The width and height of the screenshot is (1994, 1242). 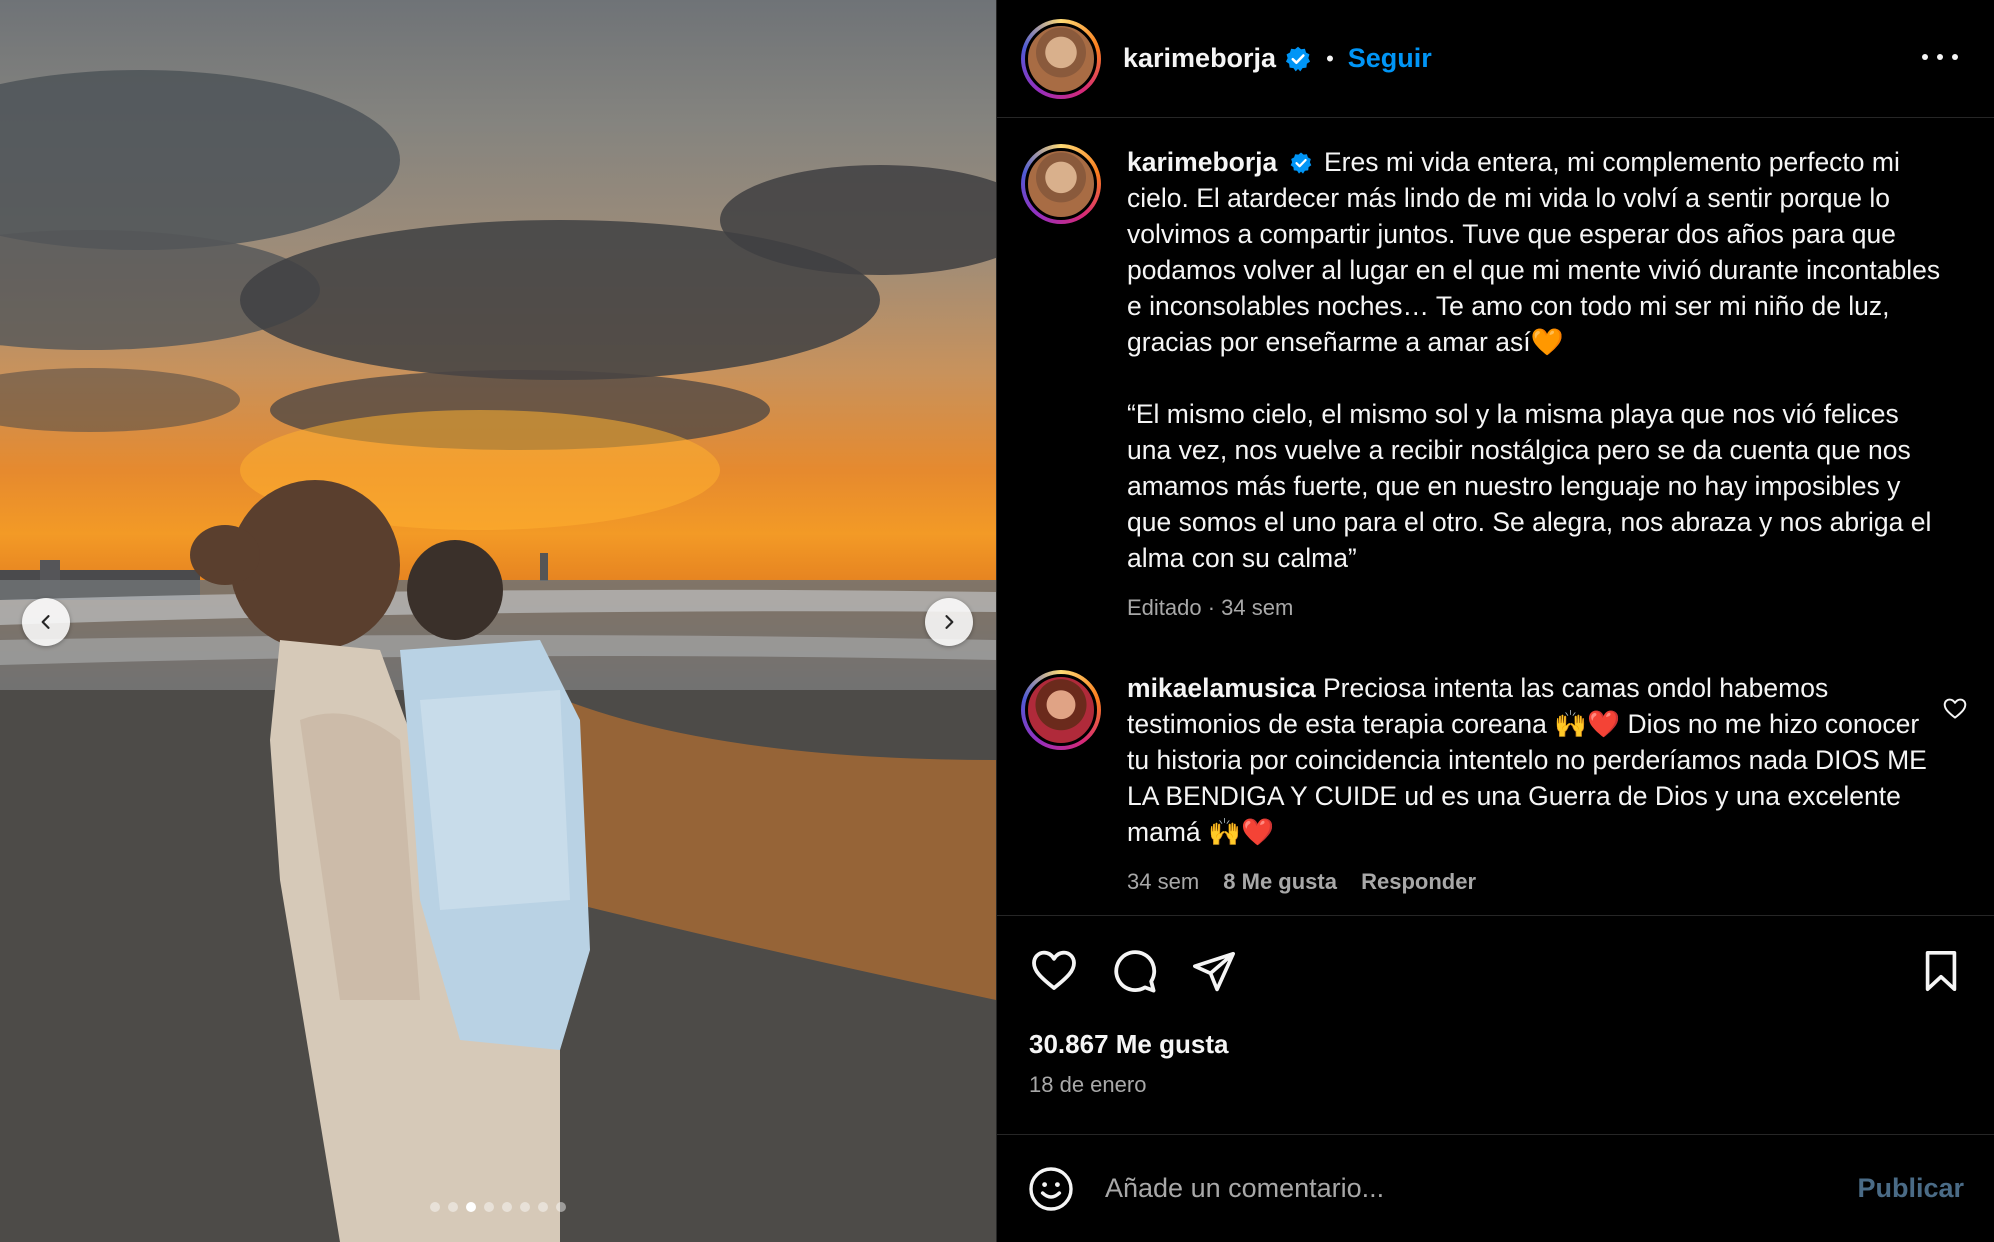 I want to click on comment-icon, so click(x=1135, y=970).